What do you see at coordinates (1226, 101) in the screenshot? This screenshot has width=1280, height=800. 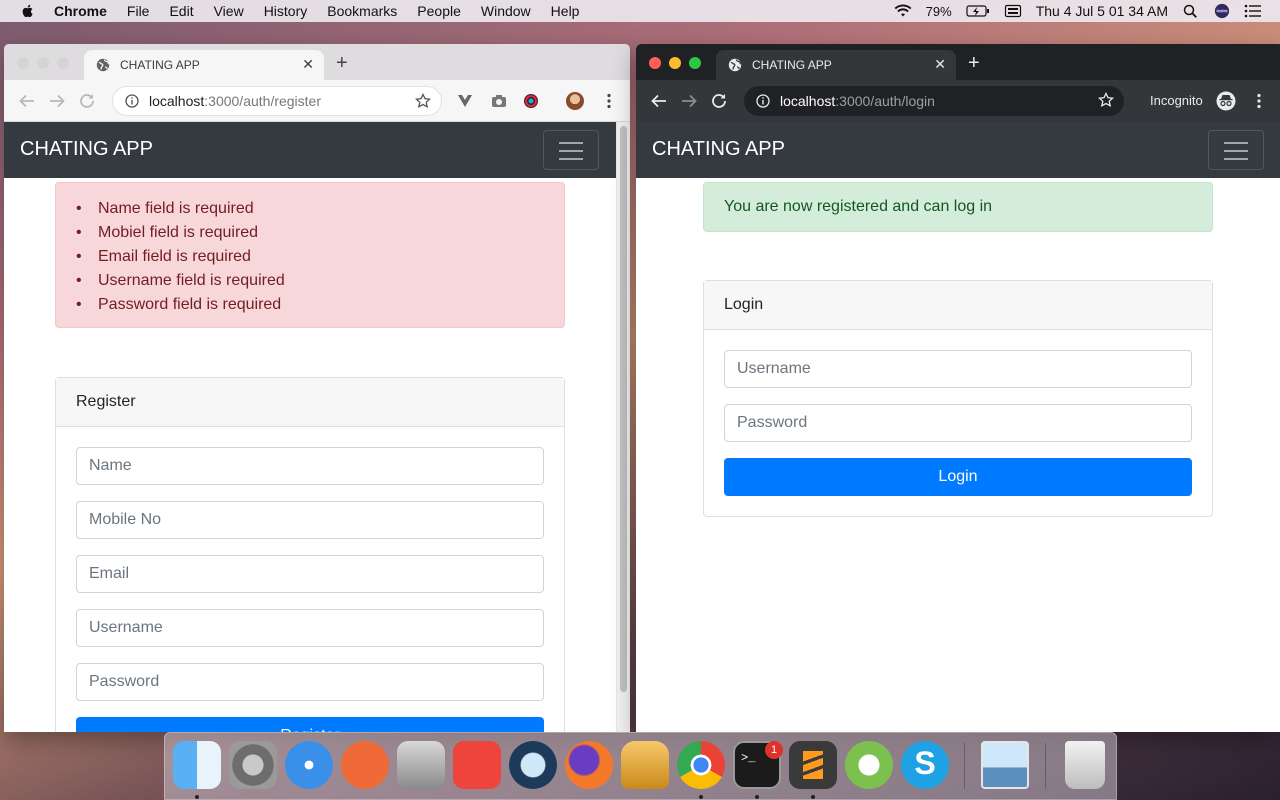 I see `incognito-icon` at bounding box center [1226, 101].